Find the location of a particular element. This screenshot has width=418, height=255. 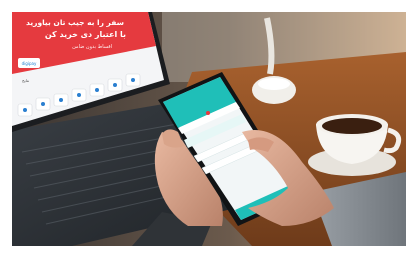

subline: اقساط بدون ضامن is located at coordinates (92, 47).